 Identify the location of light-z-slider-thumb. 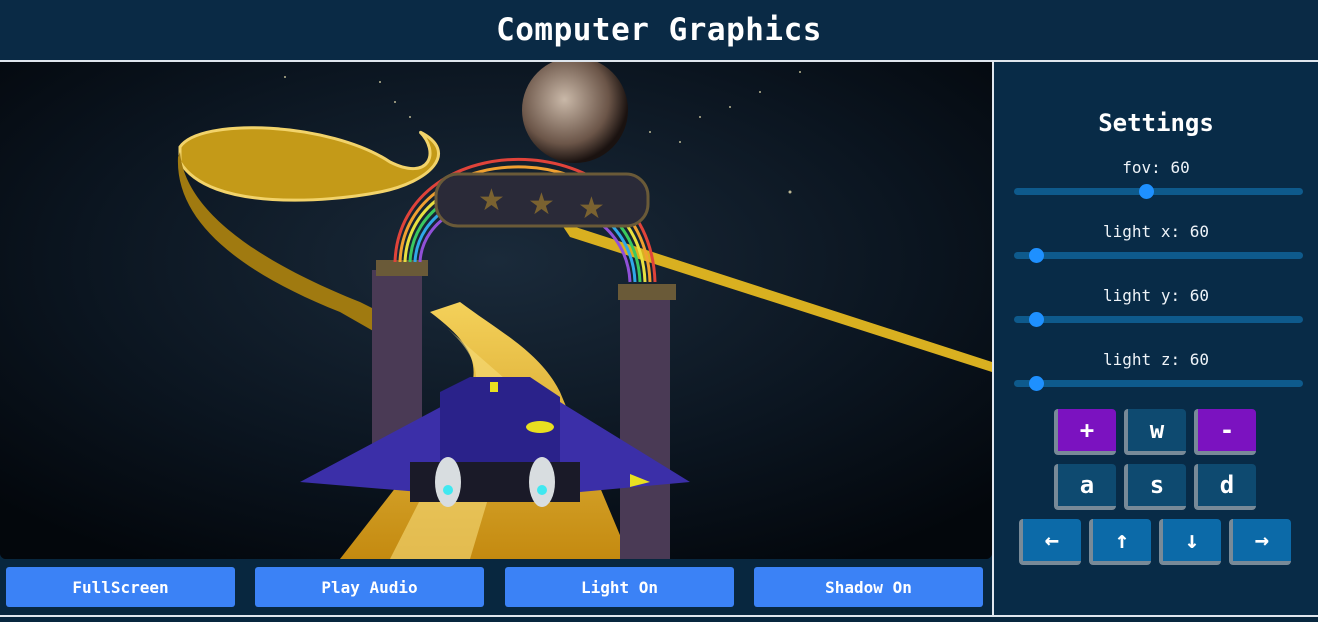
(1037, 383).